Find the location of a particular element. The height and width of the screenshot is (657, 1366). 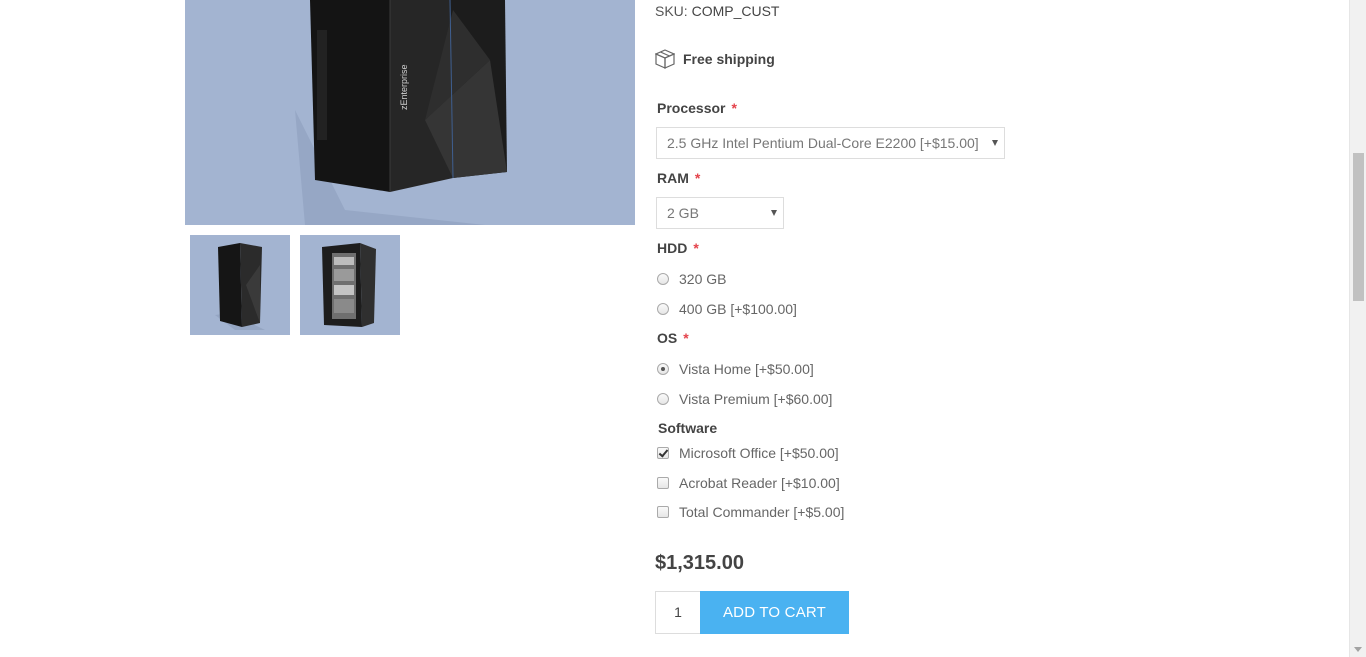

software-option-label: Total Commander [+$5.00] is located at coordinates (762, 512).